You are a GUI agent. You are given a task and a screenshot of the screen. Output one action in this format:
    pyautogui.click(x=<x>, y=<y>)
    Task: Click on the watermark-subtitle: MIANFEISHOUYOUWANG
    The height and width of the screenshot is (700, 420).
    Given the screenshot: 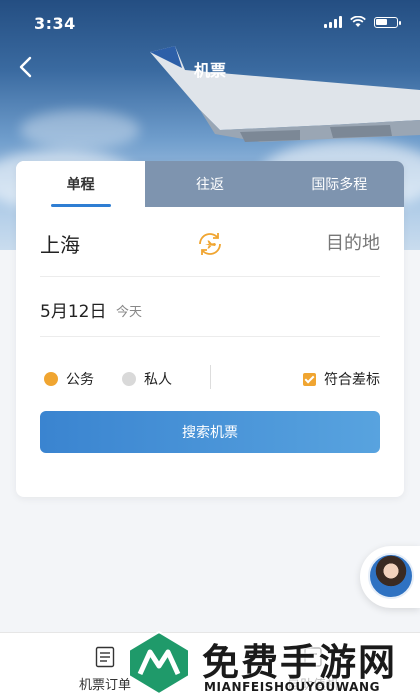 What is the action you would take?
    pyautogui.click(x=292, y=687)
    